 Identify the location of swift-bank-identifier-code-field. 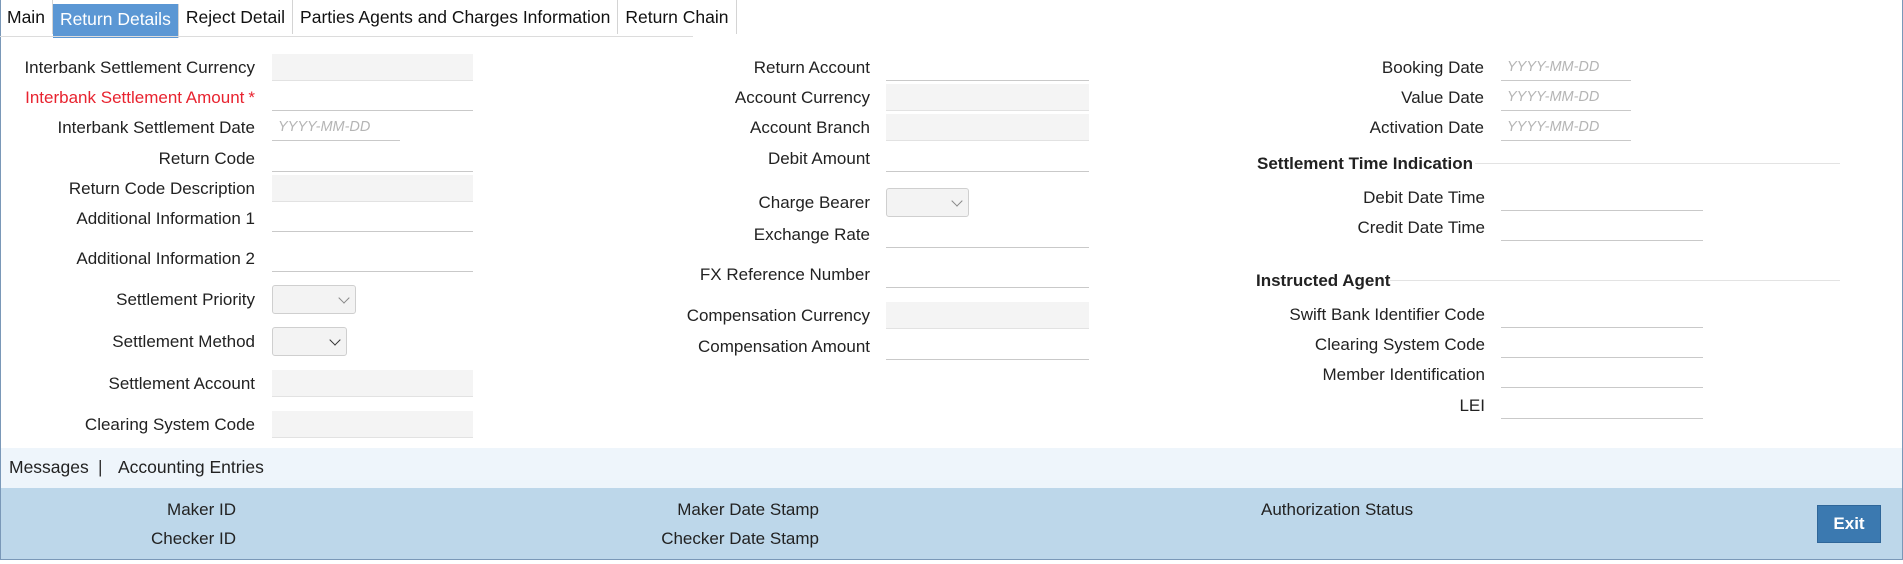
(1602, 314).